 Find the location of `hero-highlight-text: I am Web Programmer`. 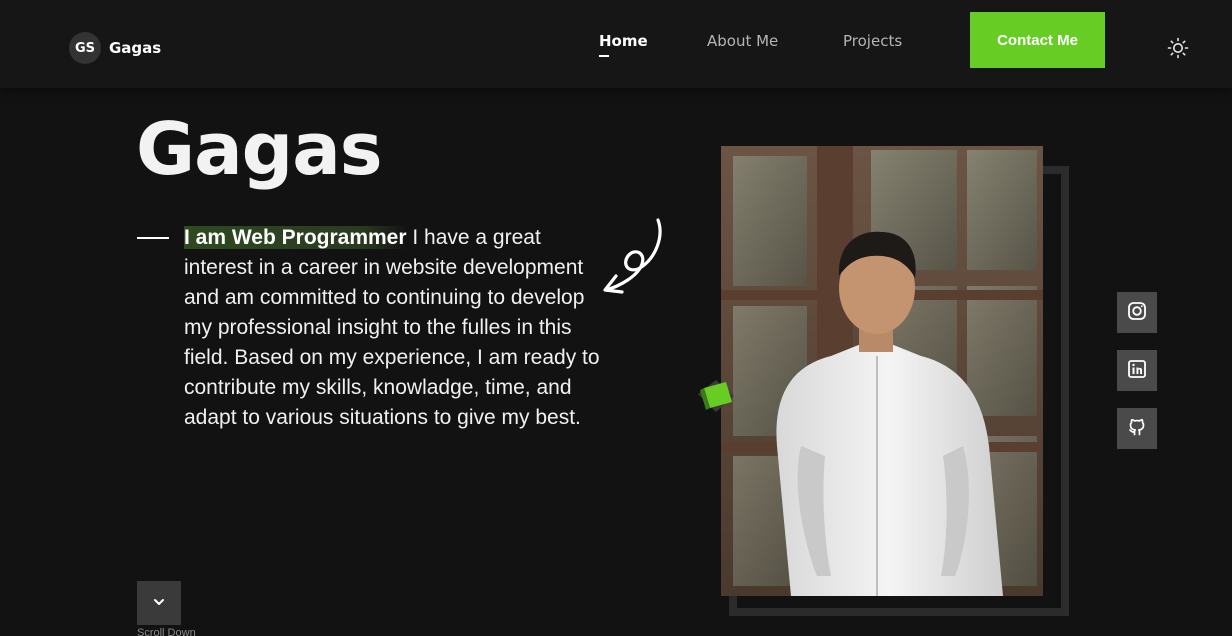

hero-highlight-text: I am Web Programmer is located at coordinates (295, 237).